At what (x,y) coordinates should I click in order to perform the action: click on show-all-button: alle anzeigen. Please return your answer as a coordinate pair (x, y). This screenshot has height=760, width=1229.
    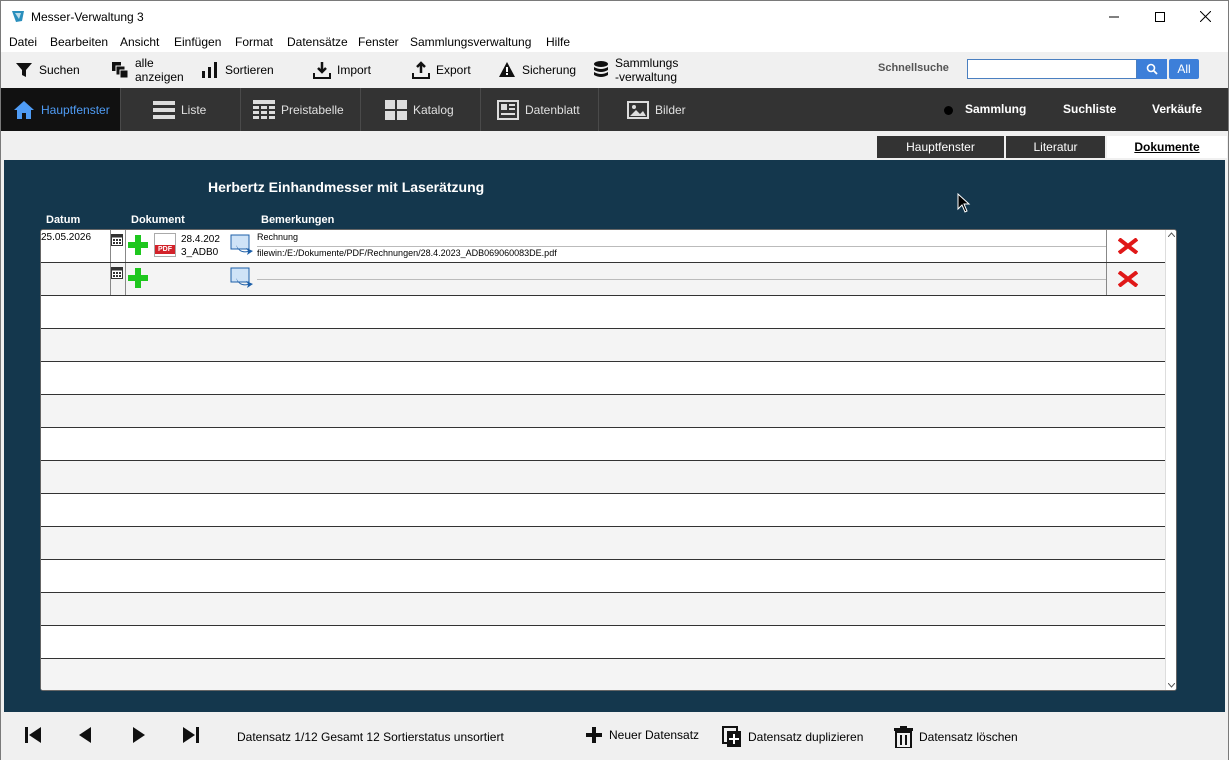
    Looking at the image, I should click on (147, 70).